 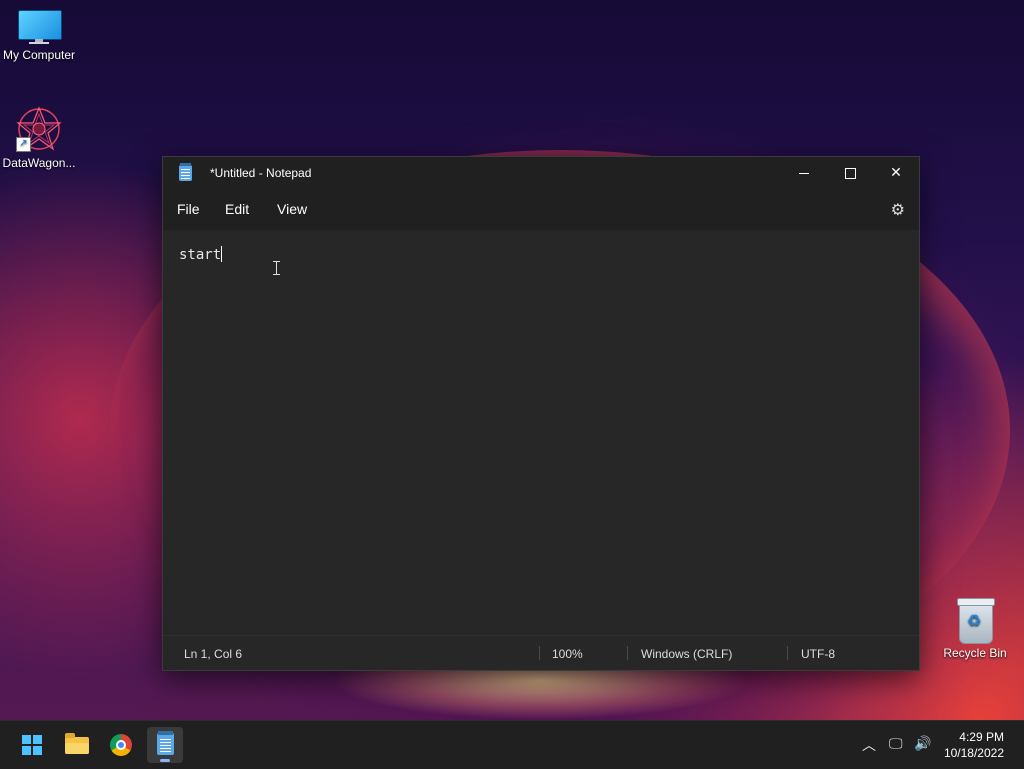 What do you see at coordinates (512, 744) in the screenshot?
I see `taskbar: ︿ 🖵 🔊 4:29 PM 10/18/2022` at bounding box center [512, 744].